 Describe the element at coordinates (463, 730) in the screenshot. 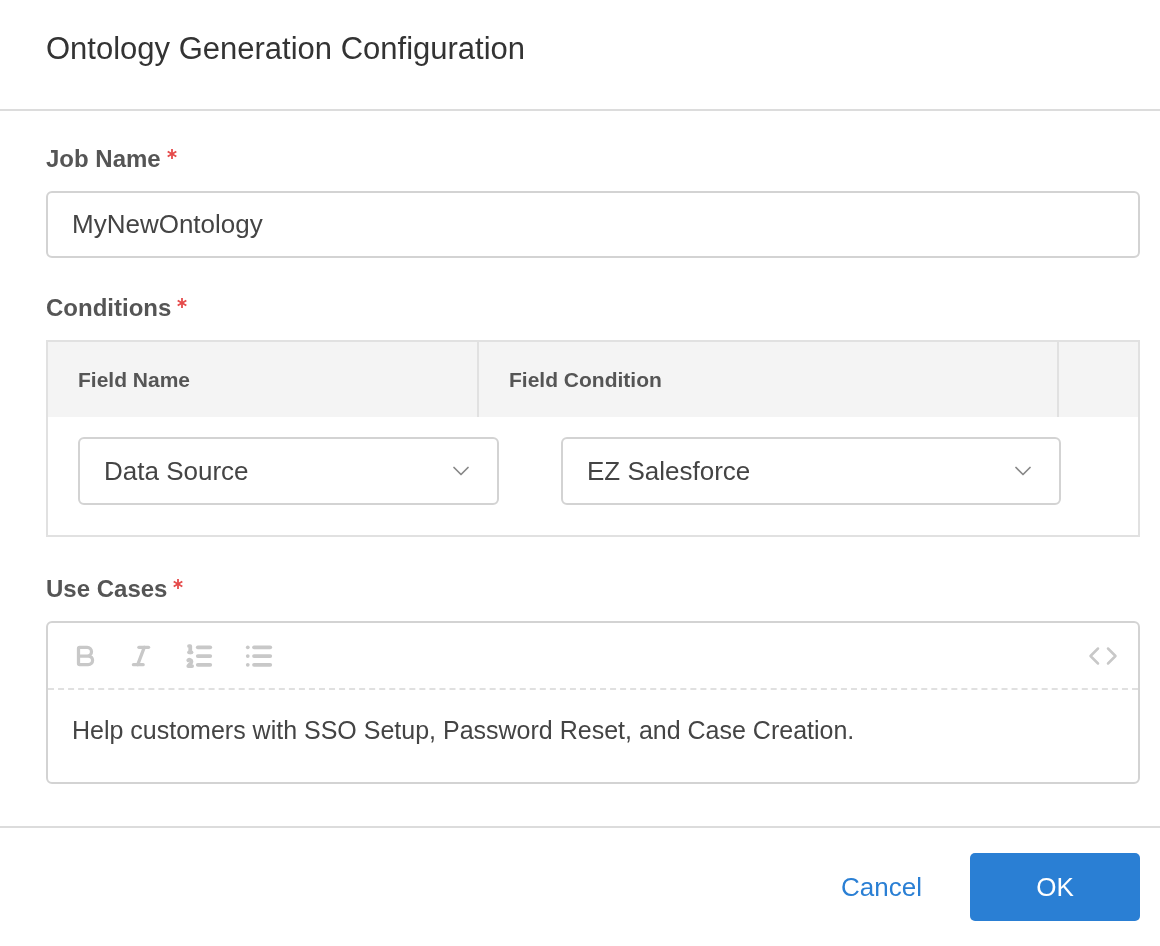

I see `editor-text: Help customers with SSO Setup, Password Reset, and Case Creation.` at that location.